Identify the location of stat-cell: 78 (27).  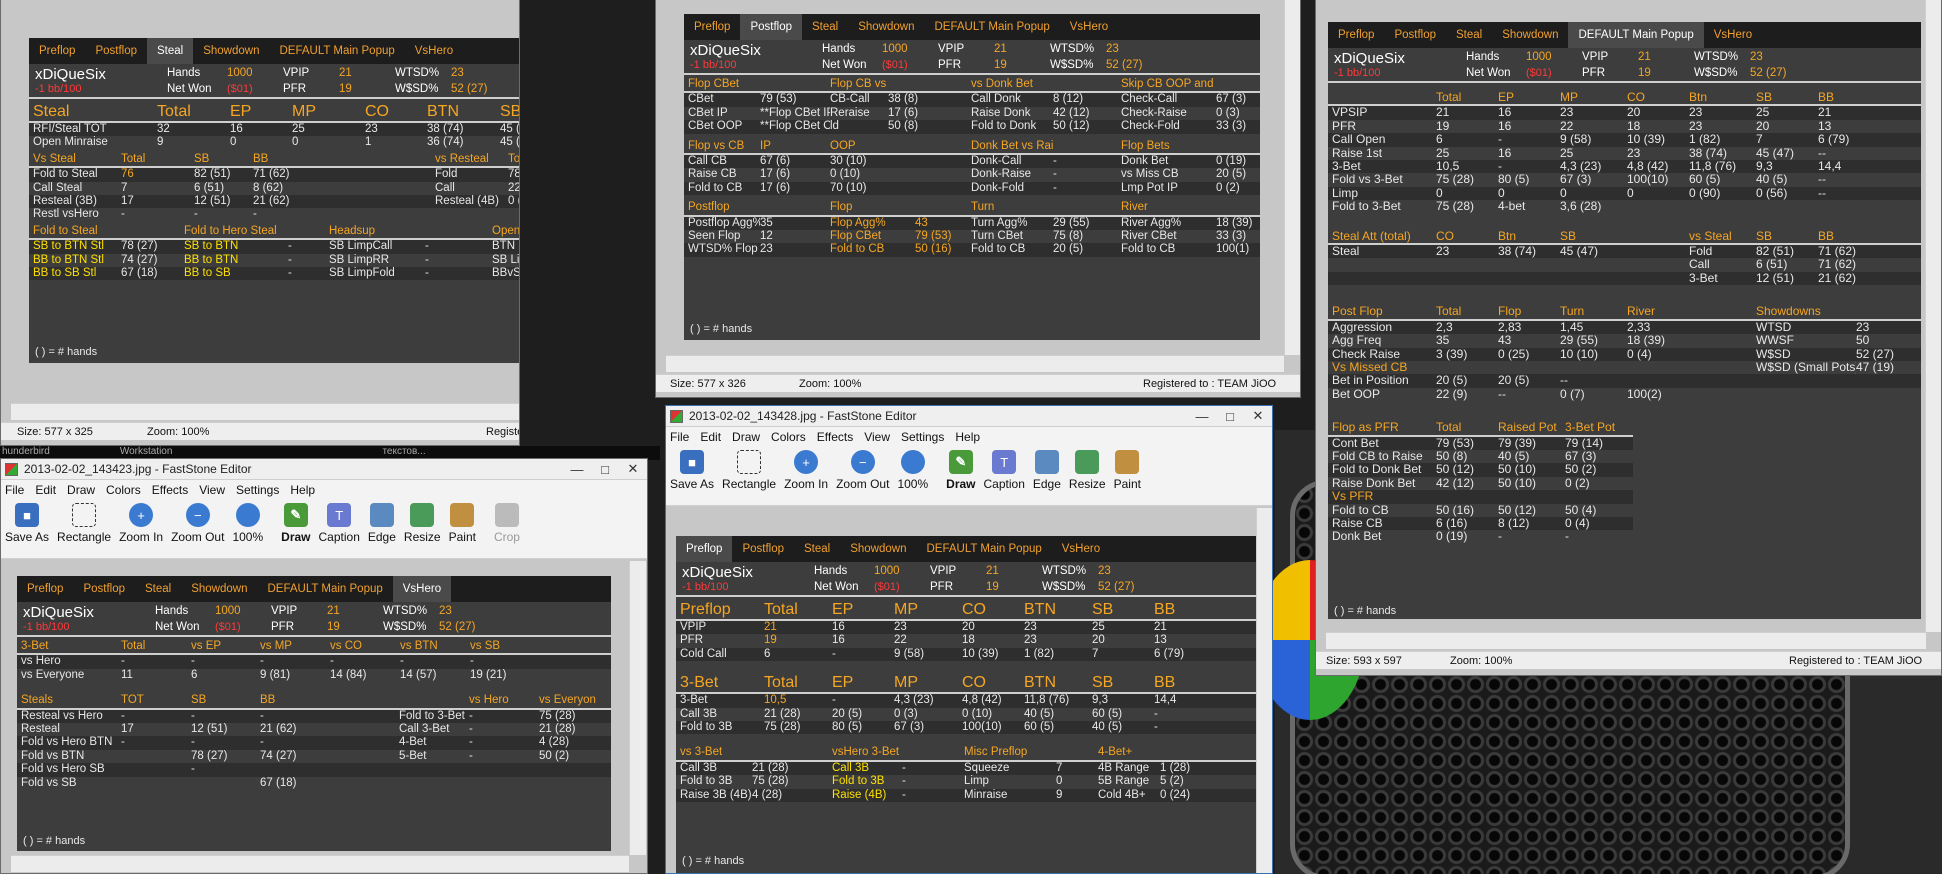
(139, 246).